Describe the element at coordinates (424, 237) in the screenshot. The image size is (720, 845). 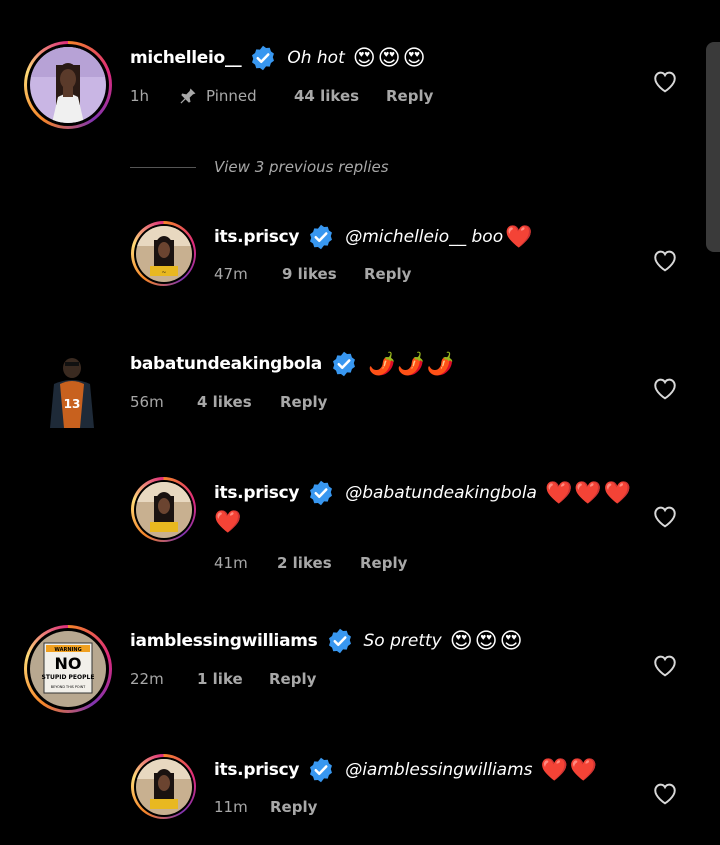
I see `comment-text: @michelleio__ boo` at that location.